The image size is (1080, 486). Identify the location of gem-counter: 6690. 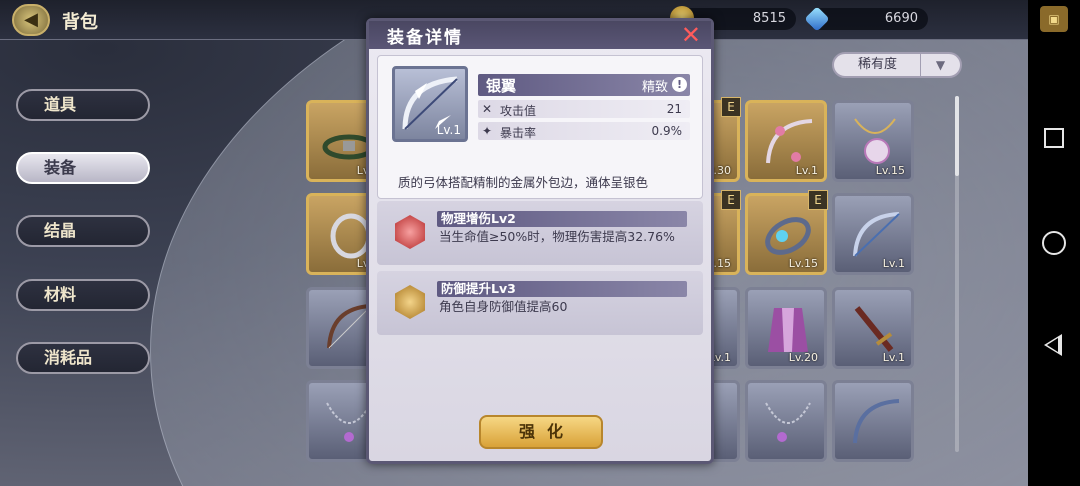
(866, 19).